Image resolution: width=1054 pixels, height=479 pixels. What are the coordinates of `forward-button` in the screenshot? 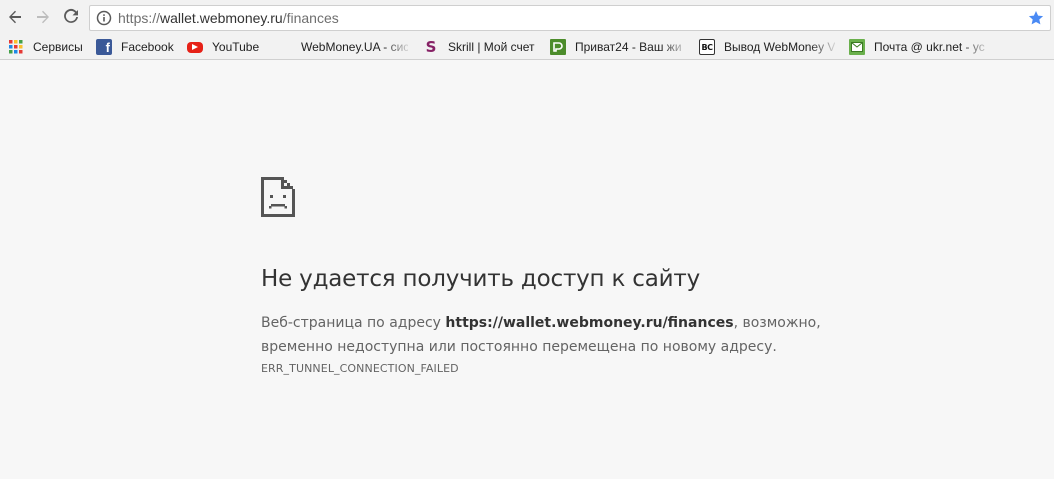 It's located at (43, 17).